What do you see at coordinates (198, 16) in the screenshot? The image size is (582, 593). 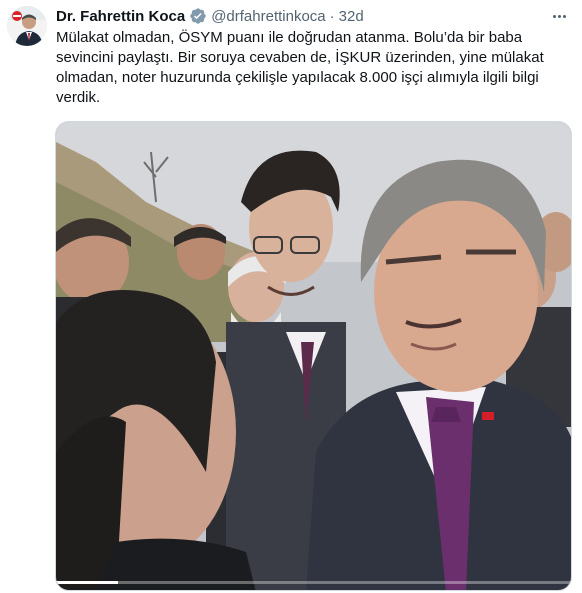 I see `verified-badge-icon` at bounding box center [198, 16].